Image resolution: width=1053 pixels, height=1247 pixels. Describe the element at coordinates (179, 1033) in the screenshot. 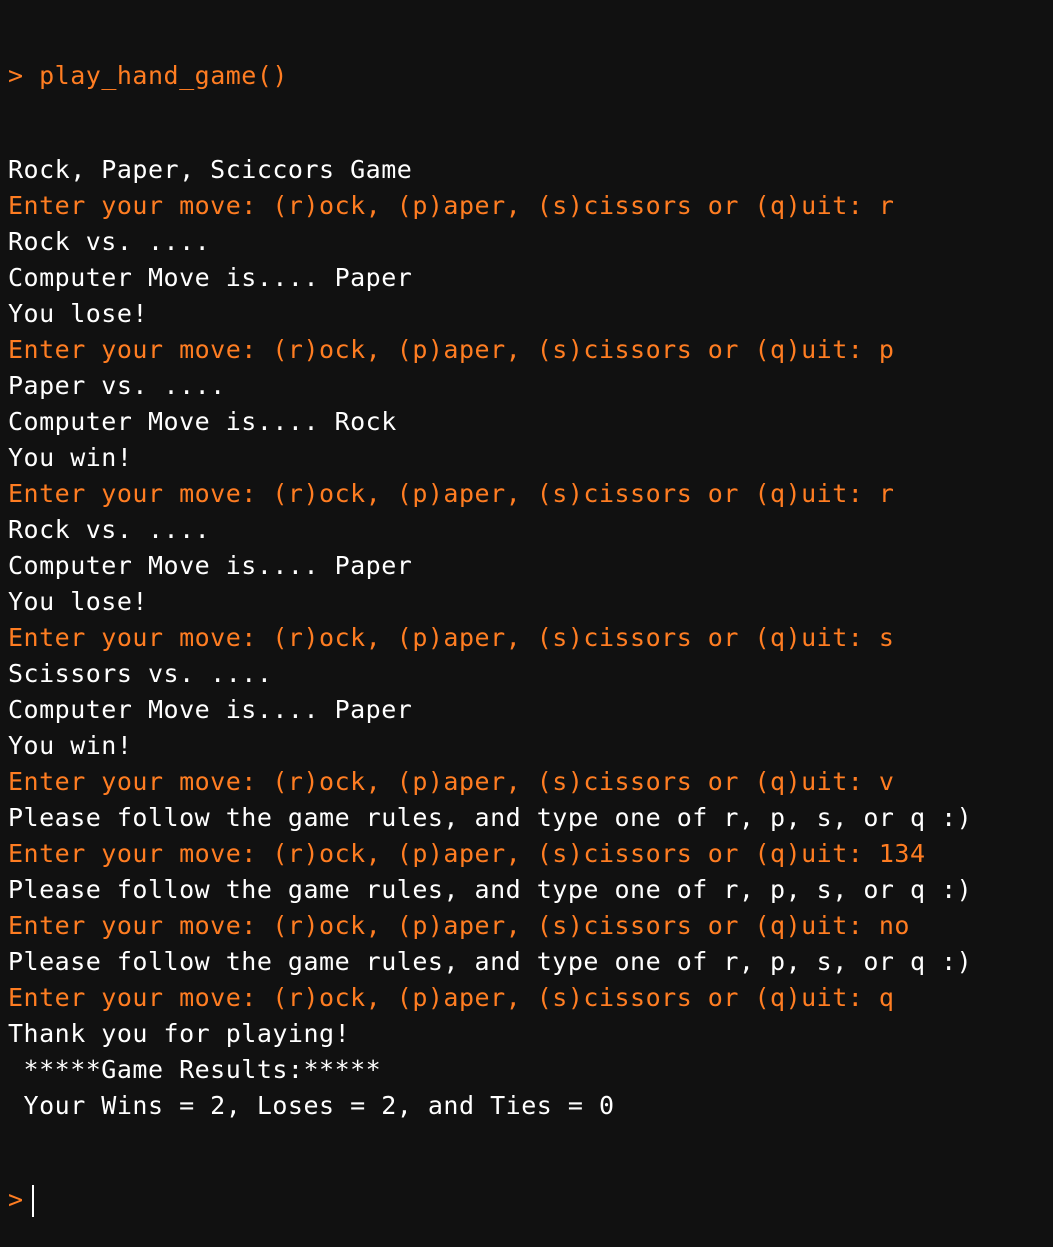

I see `console-output-line: Thank you for playing!` at that location.